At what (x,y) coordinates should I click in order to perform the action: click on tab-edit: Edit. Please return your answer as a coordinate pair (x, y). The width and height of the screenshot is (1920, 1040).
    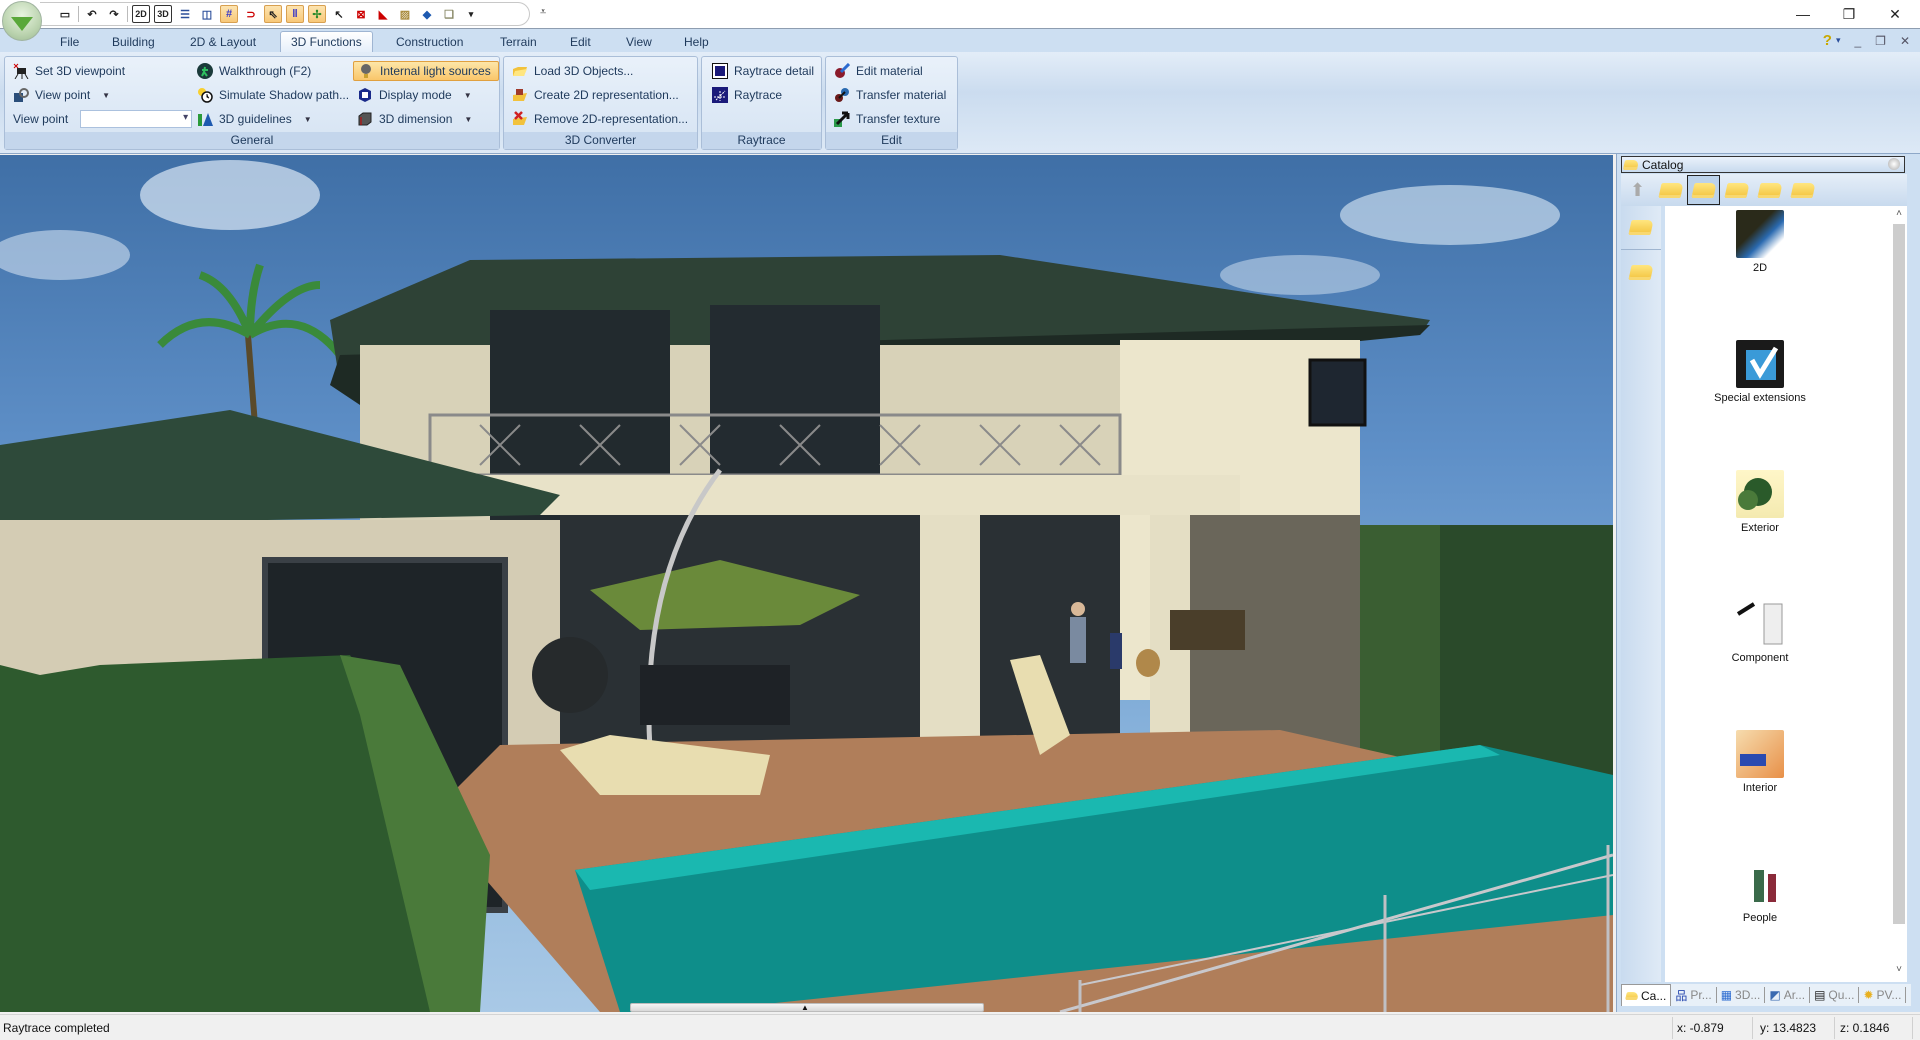
    Looking at the image, I should click on (580, 42).